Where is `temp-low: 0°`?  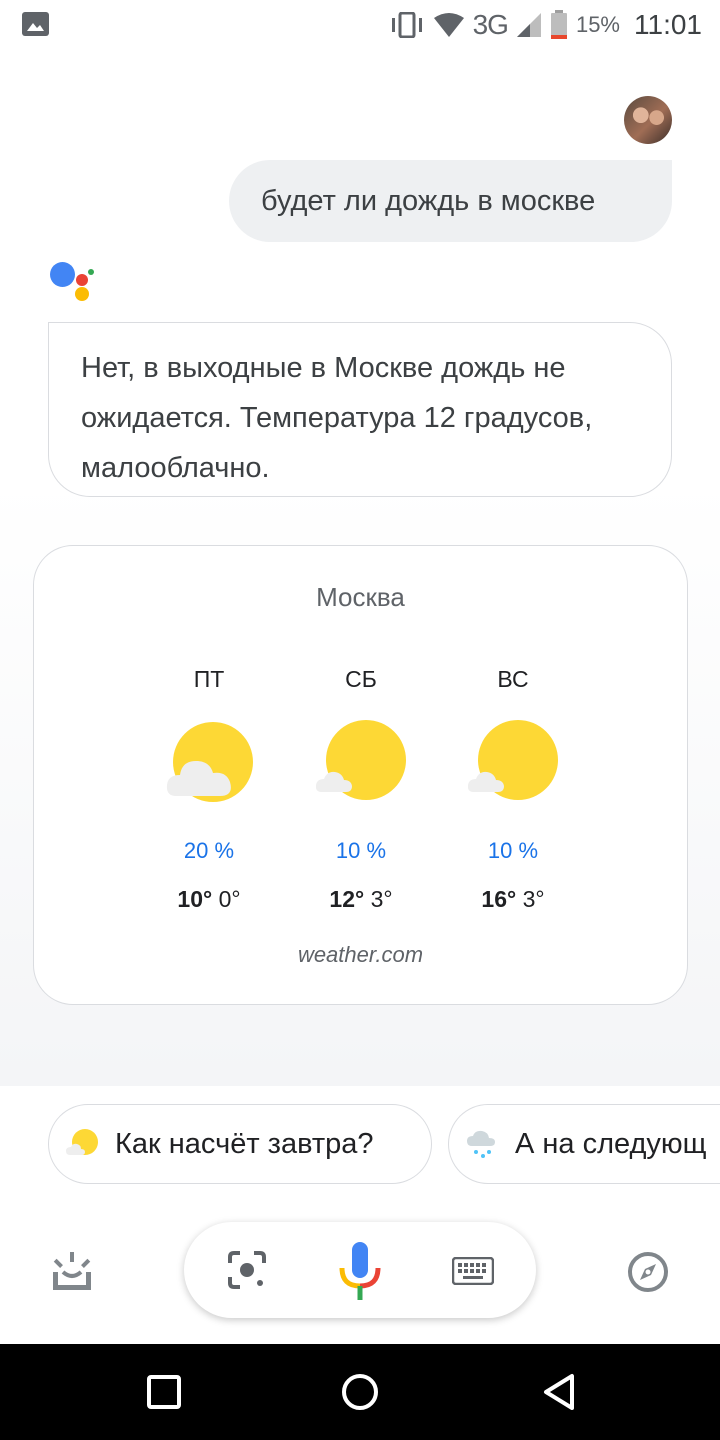
temp-low: 0° is located at coordinates (229, 899).